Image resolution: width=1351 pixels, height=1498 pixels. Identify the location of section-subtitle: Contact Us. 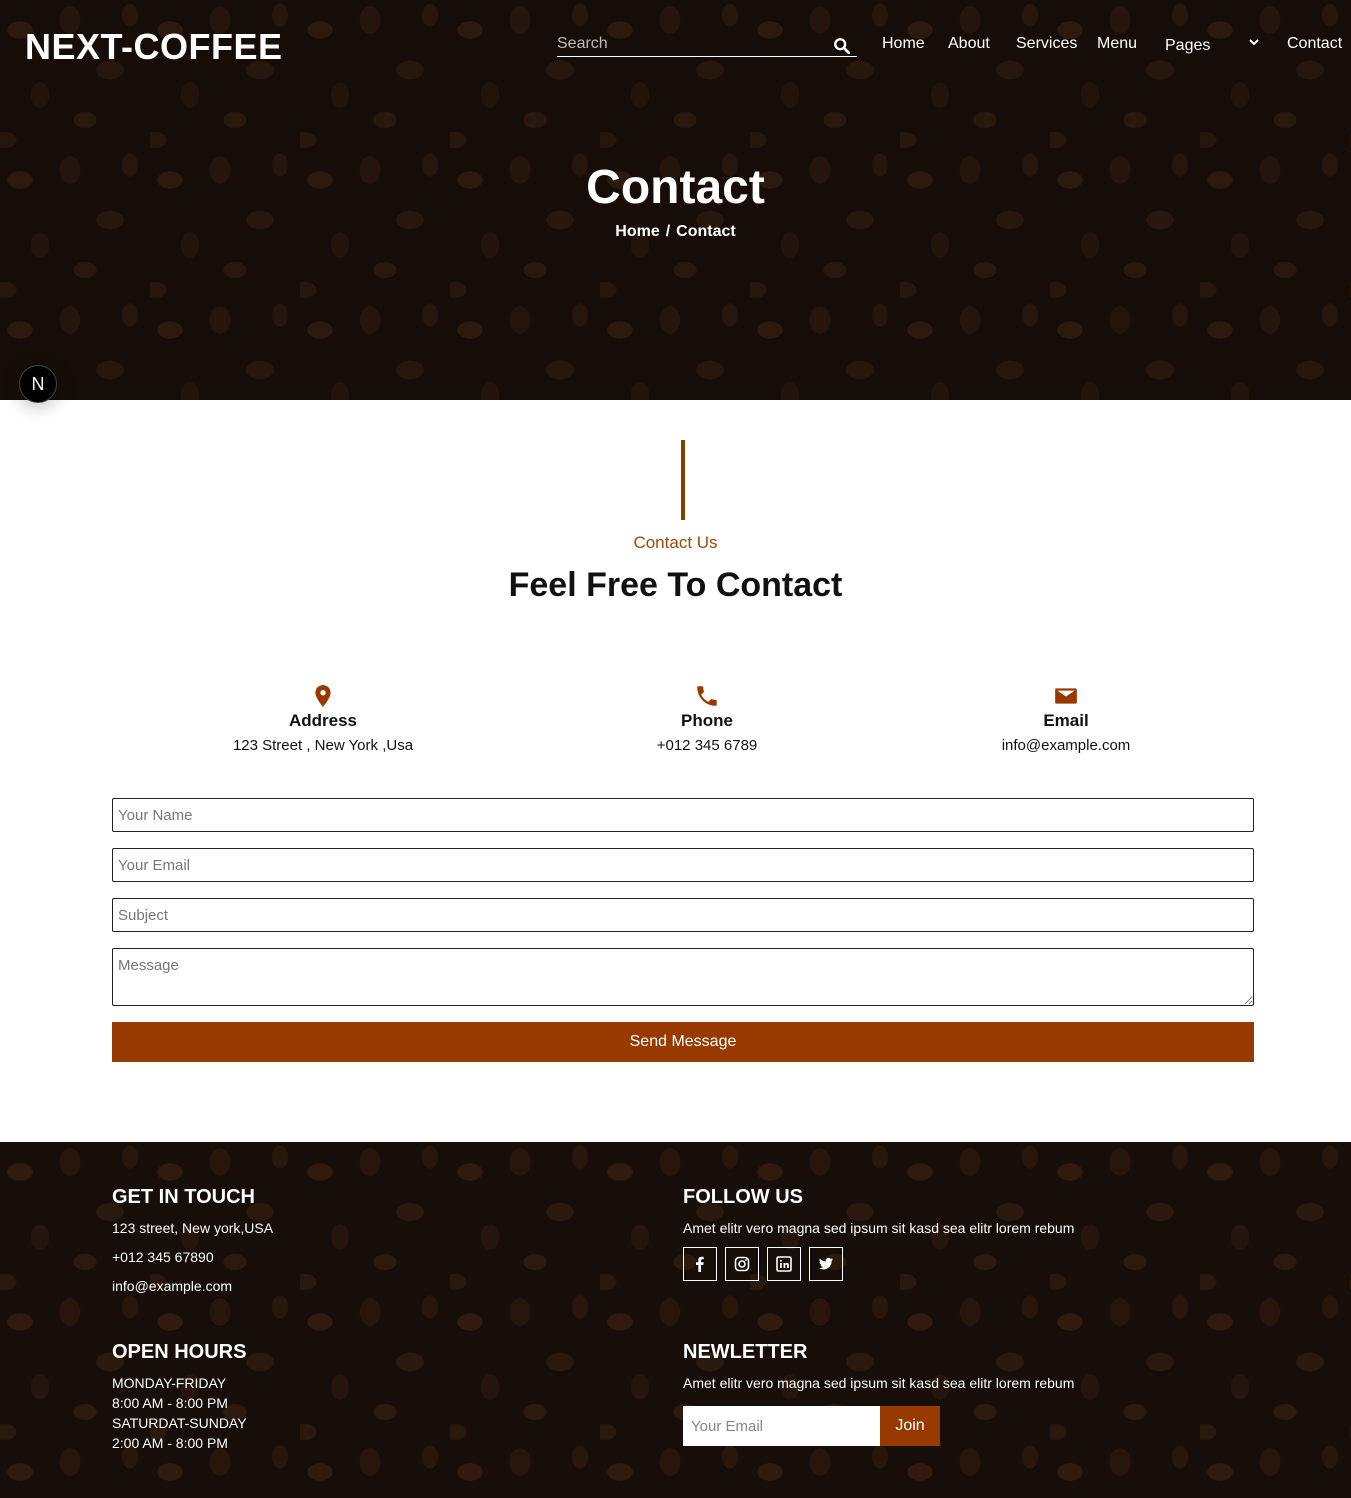
(675, 542).